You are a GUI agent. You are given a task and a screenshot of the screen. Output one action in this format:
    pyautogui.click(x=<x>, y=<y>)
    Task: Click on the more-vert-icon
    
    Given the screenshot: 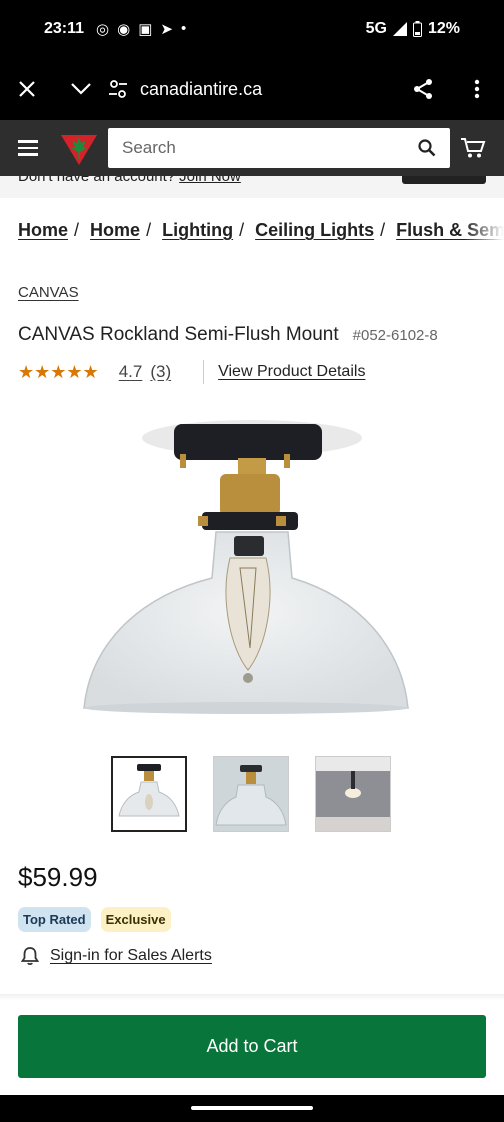 What is the action you would take?
    pyautogui.click(x=477, y=89)
    